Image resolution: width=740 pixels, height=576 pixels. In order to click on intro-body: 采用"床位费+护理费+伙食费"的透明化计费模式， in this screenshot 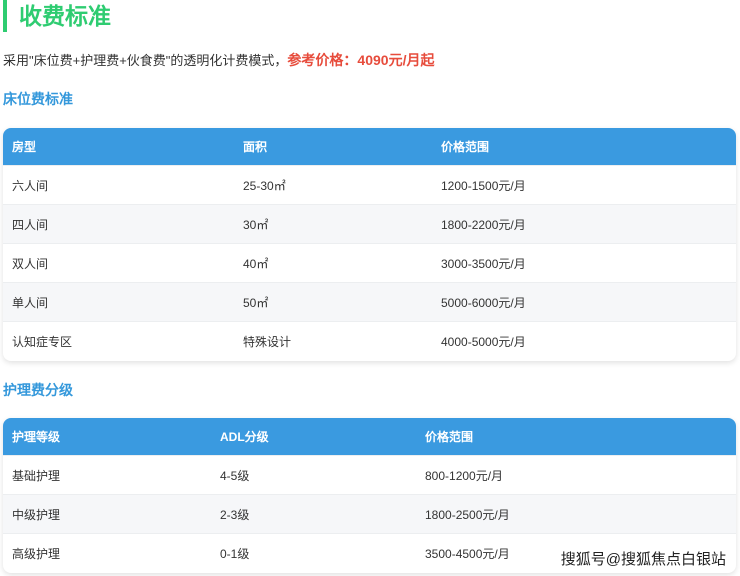, I will do `click(145, 60)`.